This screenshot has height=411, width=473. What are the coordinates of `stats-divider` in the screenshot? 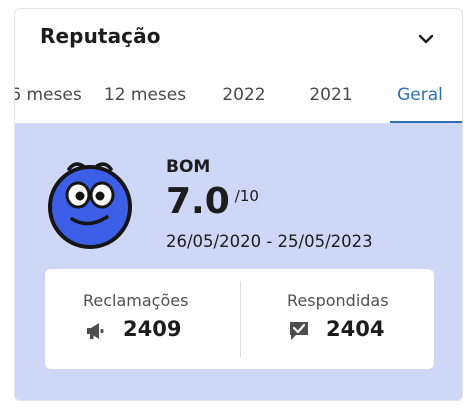 It's located at (240, 319).